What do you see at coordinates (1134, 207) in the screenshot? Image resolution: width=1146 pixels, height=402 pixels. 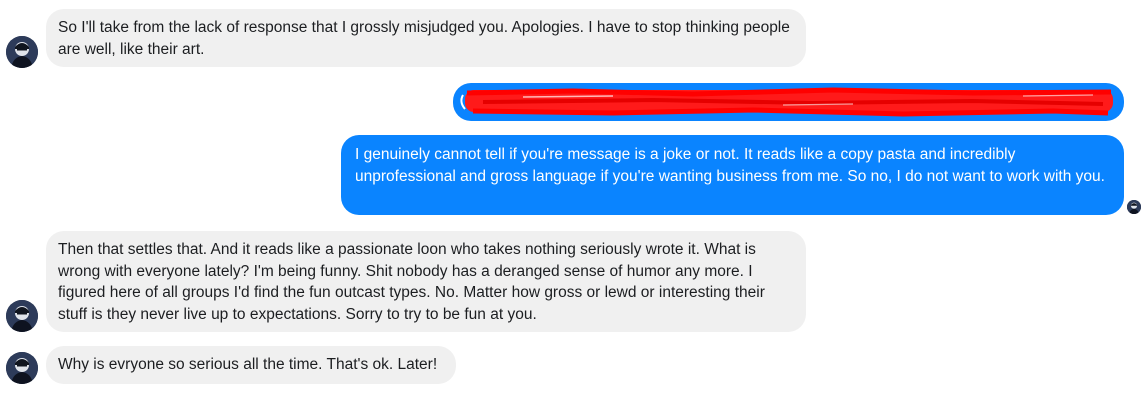 I see `seen-avatar-icon` at bounding box center [1134, 207].